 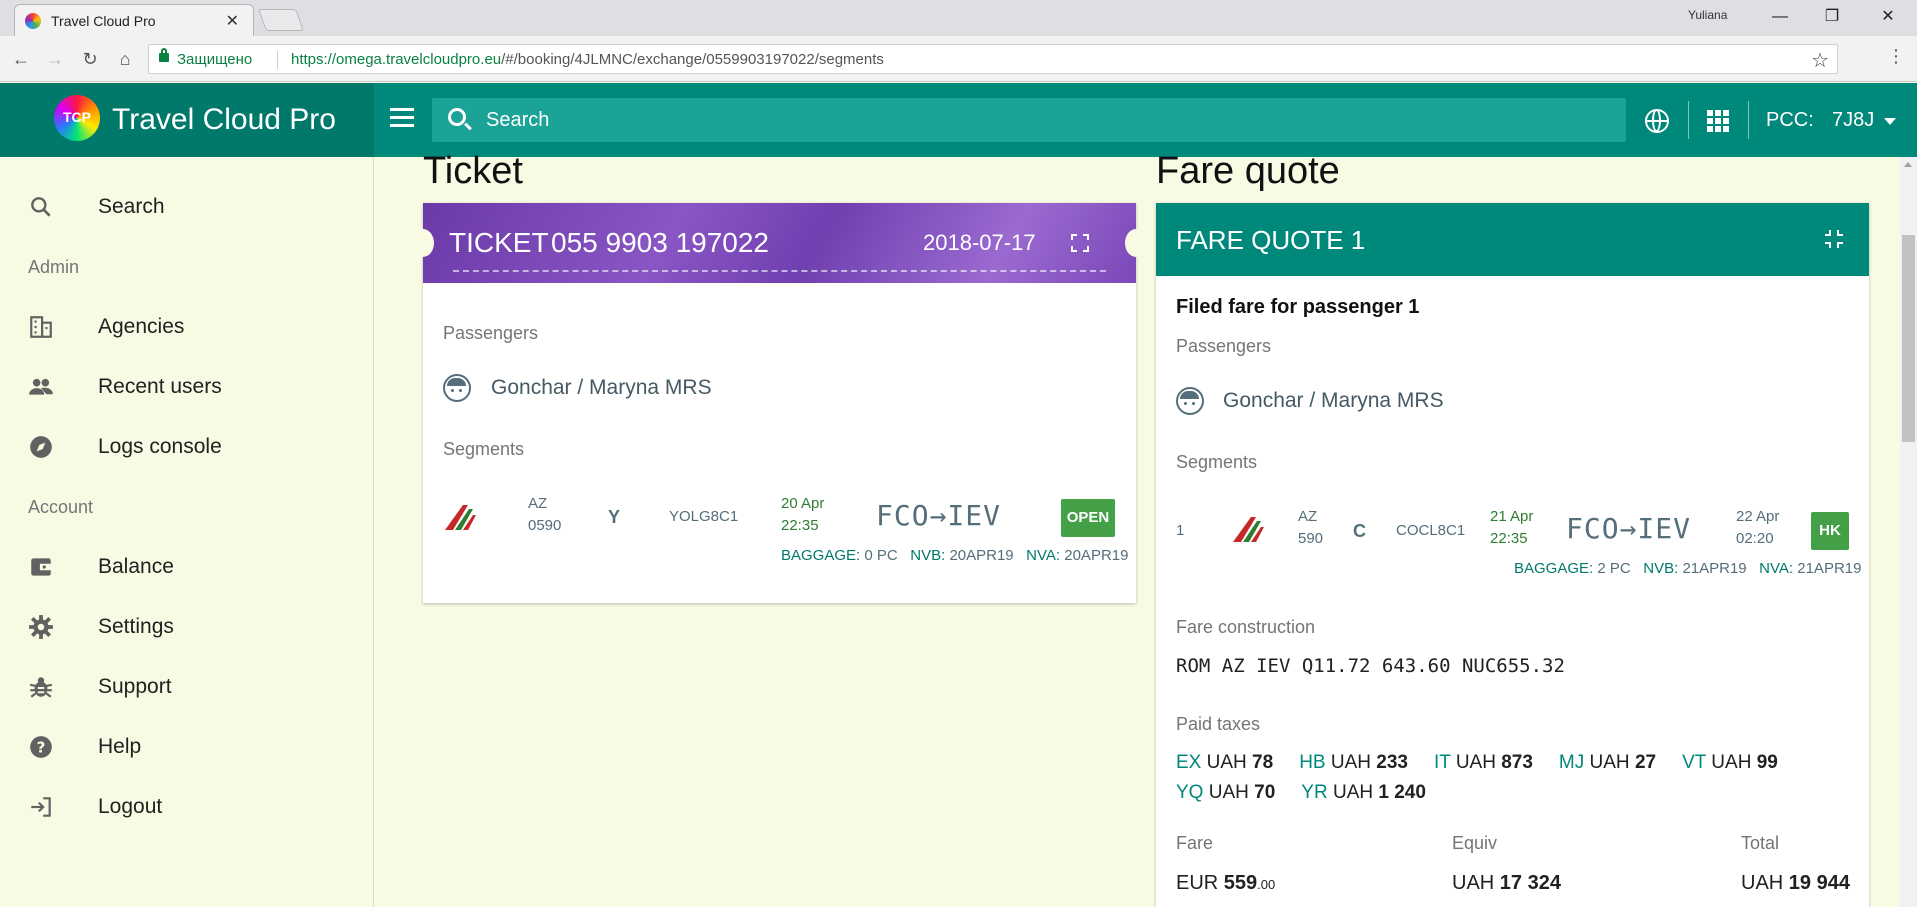 What do you see at coordinates (134, 20) in the screenshot?
I see `browser-tab: Travel Cloud Pro ✕` at bounding box center [134, 20].